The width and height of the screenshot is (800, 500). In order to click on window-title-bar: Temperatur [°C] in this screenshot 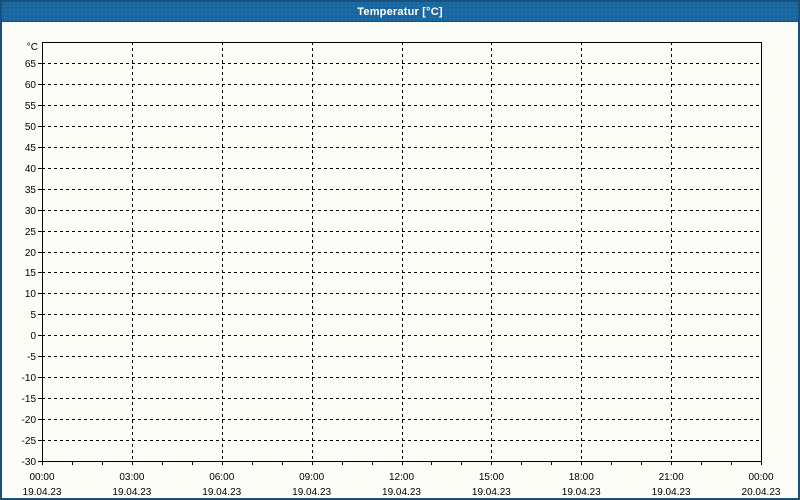, I will do `click(400, 12)`.